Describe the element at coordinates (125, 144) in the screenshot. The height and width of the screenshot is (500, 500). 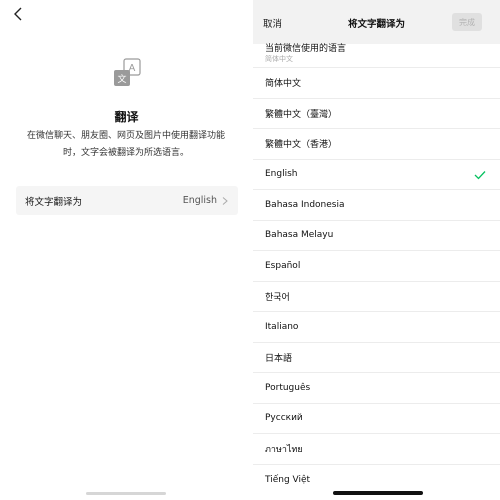
I see `page-description: 在微信聊天、朋友圈、网页及图片中使用翻译功能时，文字会被翻译为所选语言。` at that location.